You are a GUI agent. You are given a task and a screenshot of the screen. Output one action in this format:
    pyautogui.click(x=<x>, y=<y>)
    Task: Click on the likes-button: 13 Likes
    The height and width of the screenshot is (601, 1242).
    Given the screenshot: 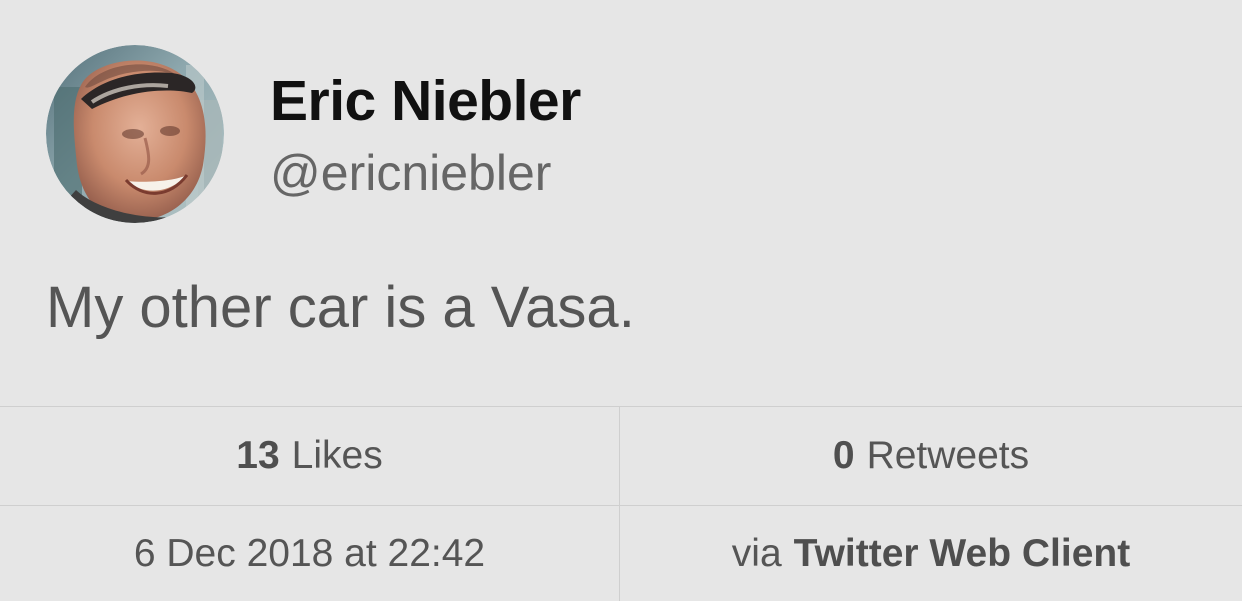 What is the action you would take?
    pyautogui.click(x=310, y=456)
    